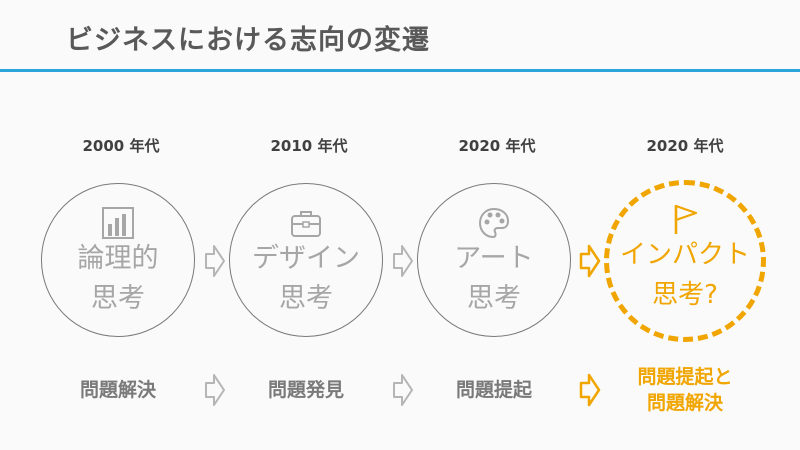  Describe the element at coordinates (305, 390) in the screenshot. I see `result-label-2: 問題発見` at that location.